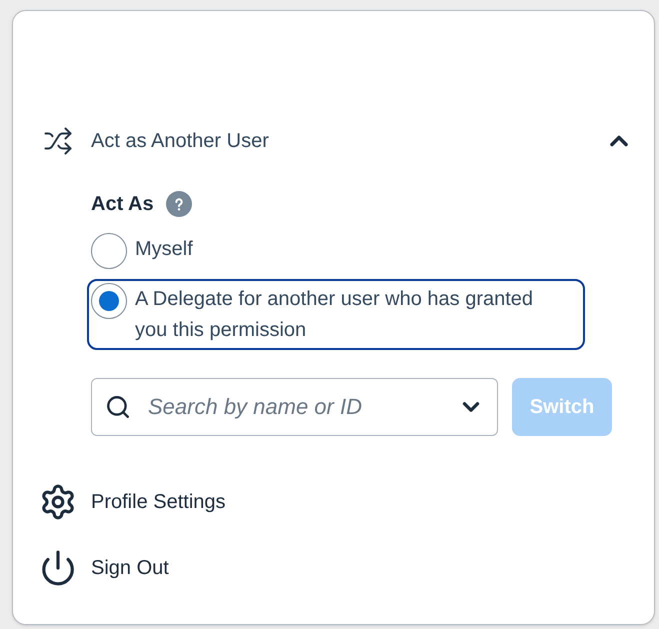 Image resolution: width=659 pixels, height=629 pixels. I want to click on section-title: Act as Another User, so click(180, 141).